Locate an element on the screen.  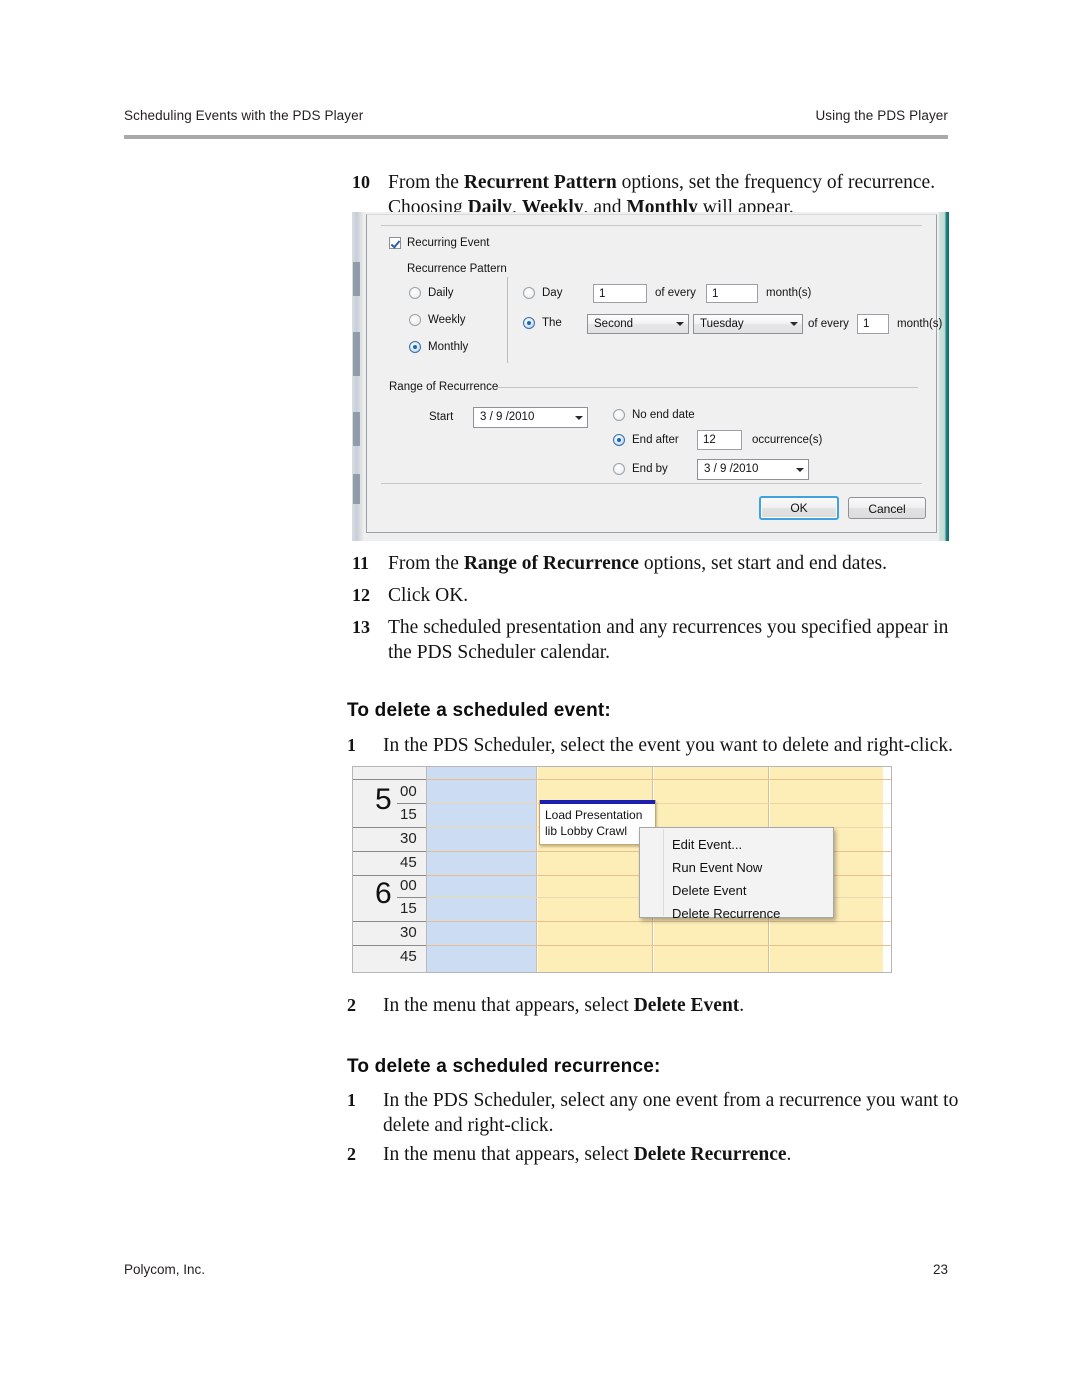
calendar-hour-5: 5 is located at coordinates (383, 799).